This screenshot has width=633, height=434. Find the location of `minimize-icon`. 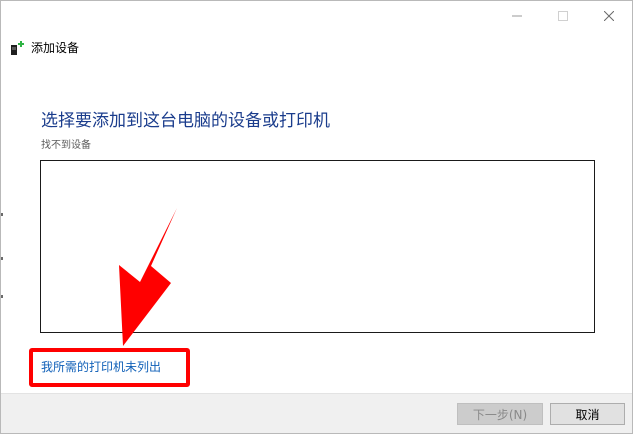

minimize-icon is located at coordinates (517, 16).